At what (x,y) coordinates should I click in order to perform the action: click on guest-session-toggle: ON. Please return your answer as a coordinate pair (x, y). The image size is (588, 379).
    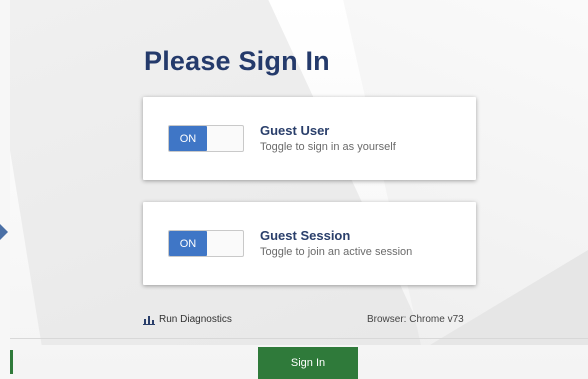
    Looking at the image, I should click on (206, 243).